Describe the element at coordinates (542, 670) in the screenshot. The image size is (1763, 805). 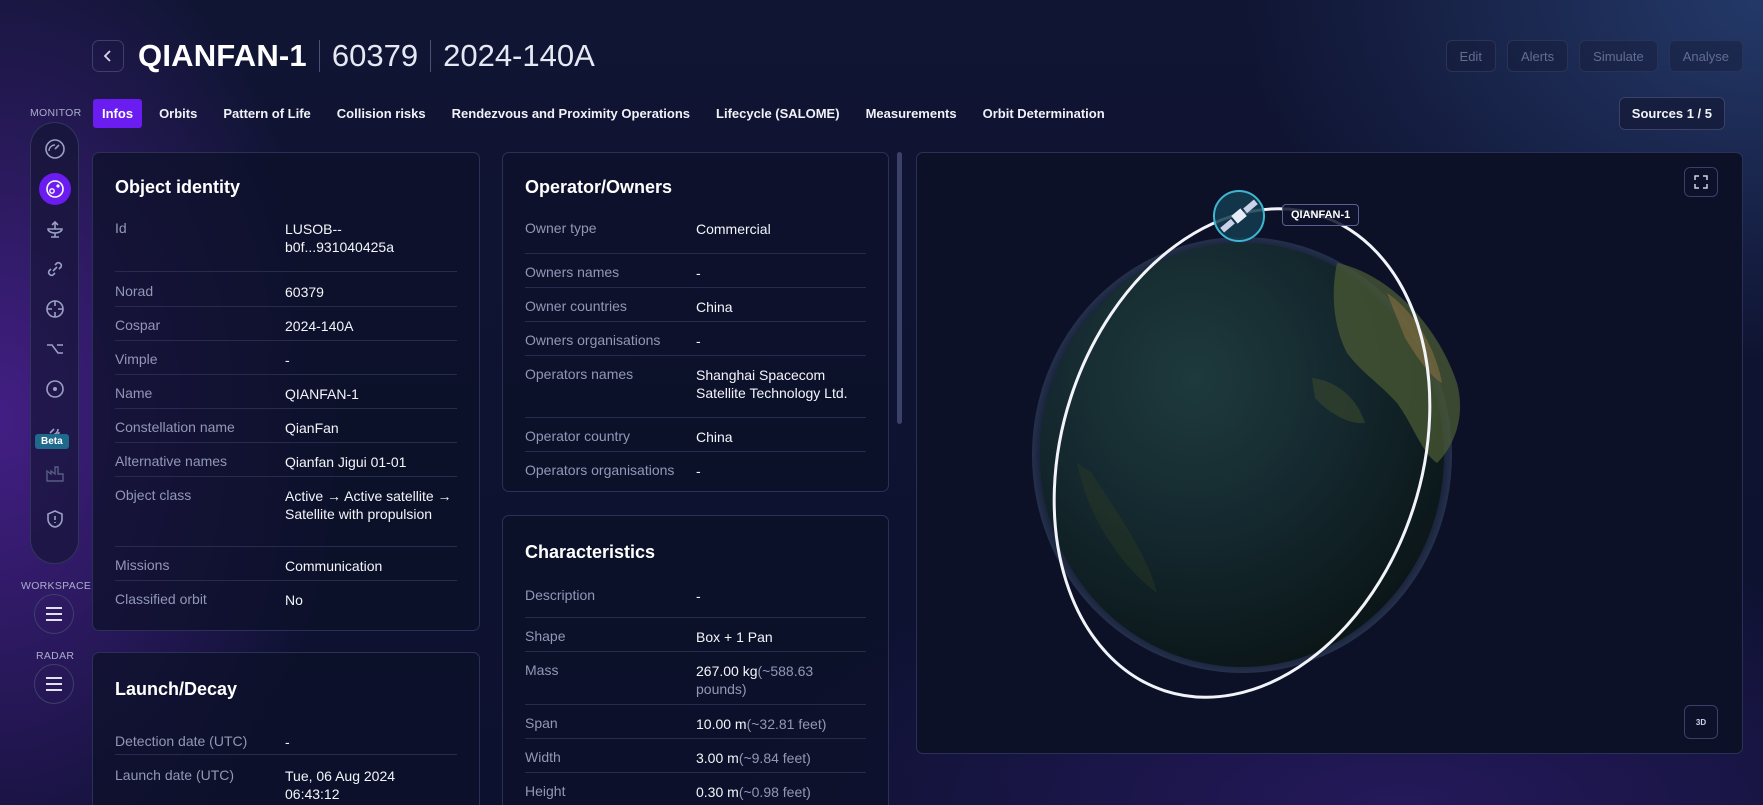
I see `row-key: Mass` at that location.